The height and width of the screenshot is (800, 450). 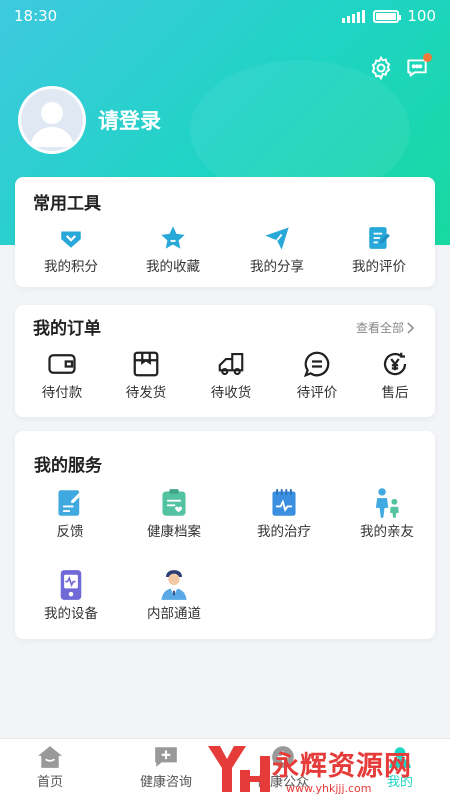 I want to click on package-icon, so click(x=146, y=364).